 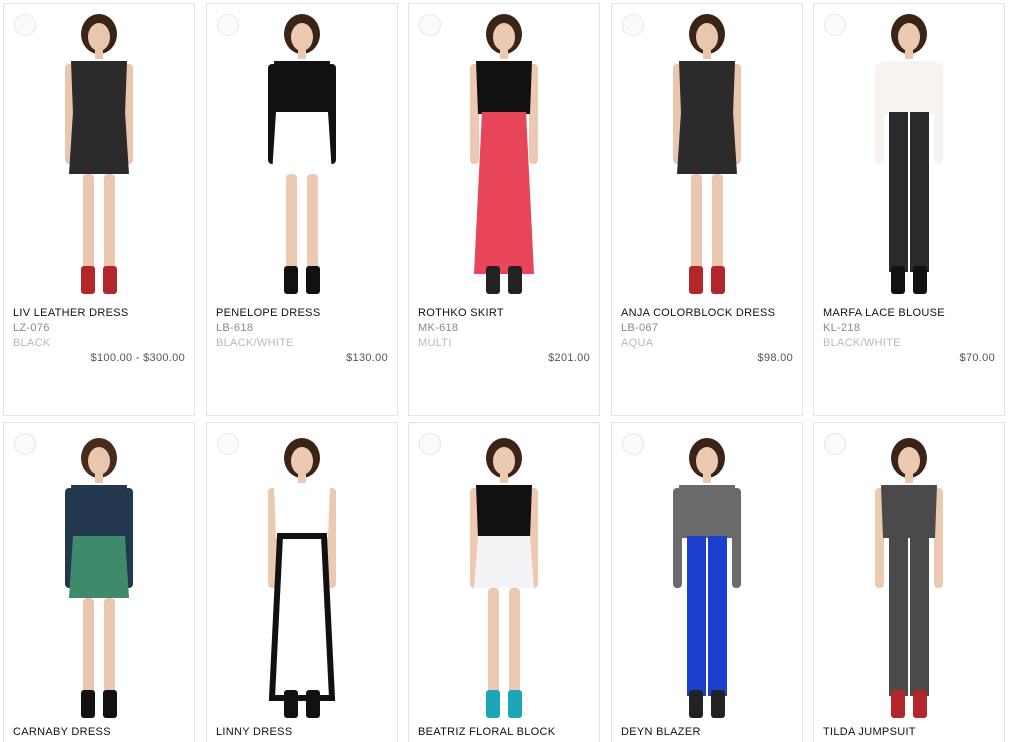 I want to click on product-name: LINNY DRESS, so click(x=302, y=732).